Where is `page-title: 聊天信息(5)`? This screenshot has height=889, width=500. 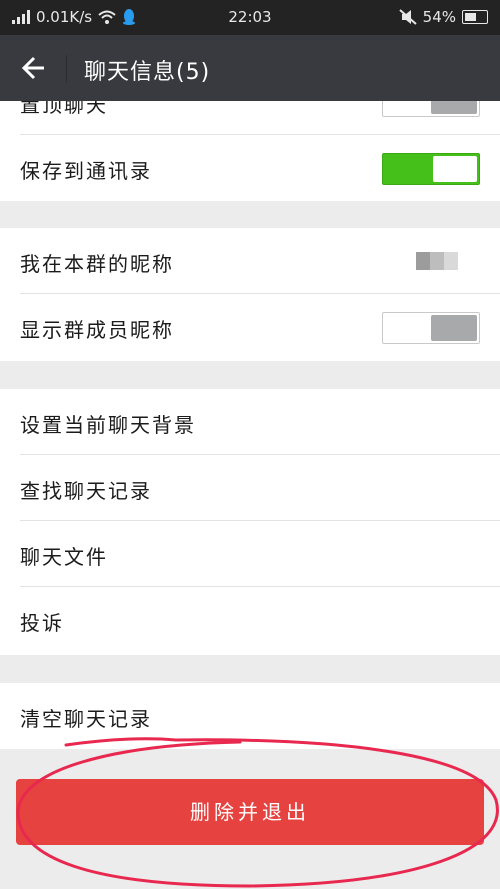 page-title: 聊天信息(5) is located at coordinates (147, 72).